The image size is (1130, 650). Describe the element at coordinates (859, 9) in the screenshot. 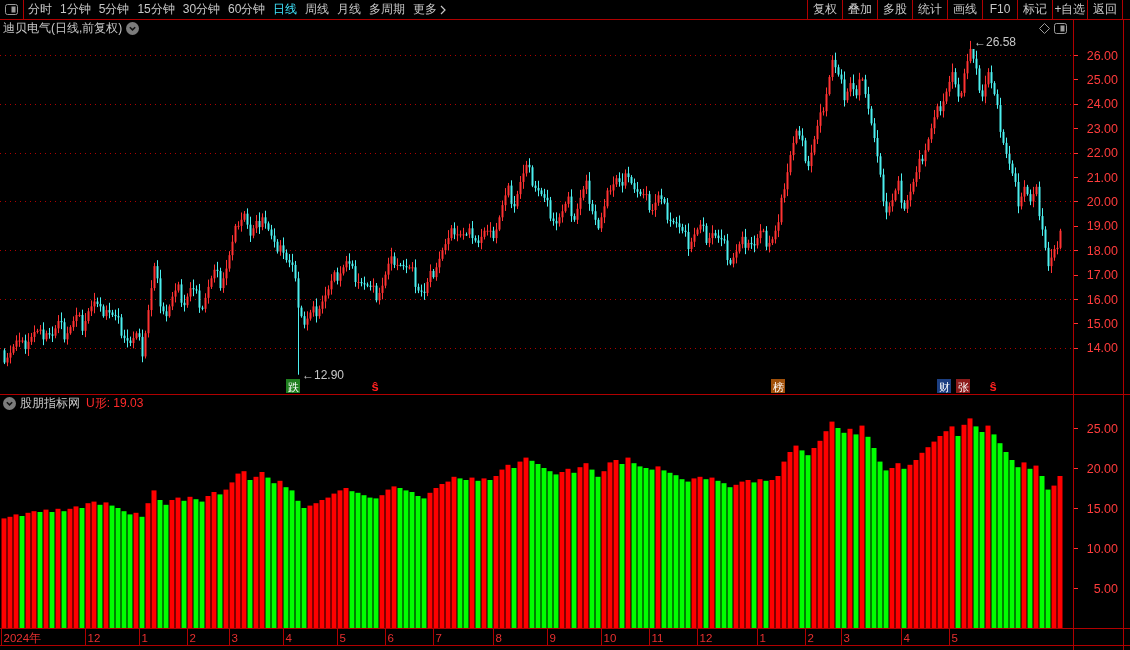

I see `toolbar-button: 叠加` at that location.